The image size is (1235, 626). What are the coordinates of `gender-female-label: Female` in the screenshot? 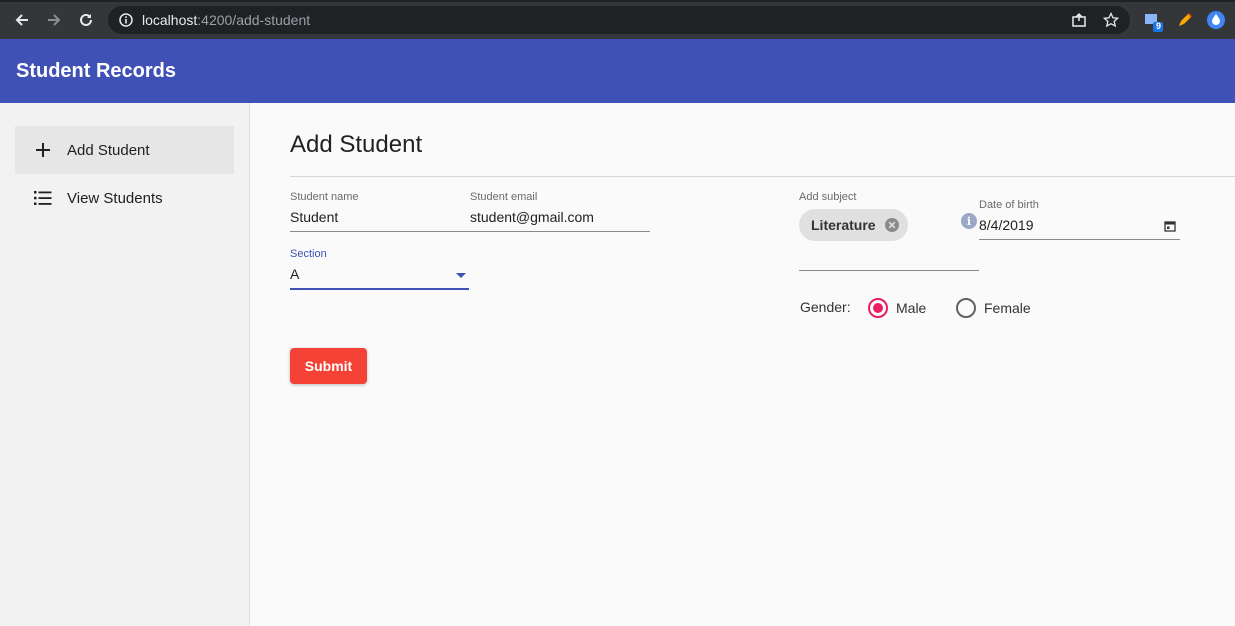 It's located at (1007, 308).